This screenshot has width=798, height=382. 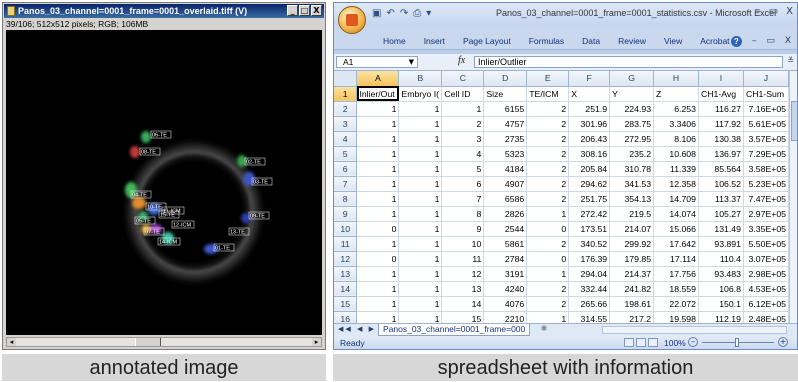 What do you see at coordinates (721, 304) in the screenshot?
I see `data-cell: 150.1` at bounding box center [721, 304].